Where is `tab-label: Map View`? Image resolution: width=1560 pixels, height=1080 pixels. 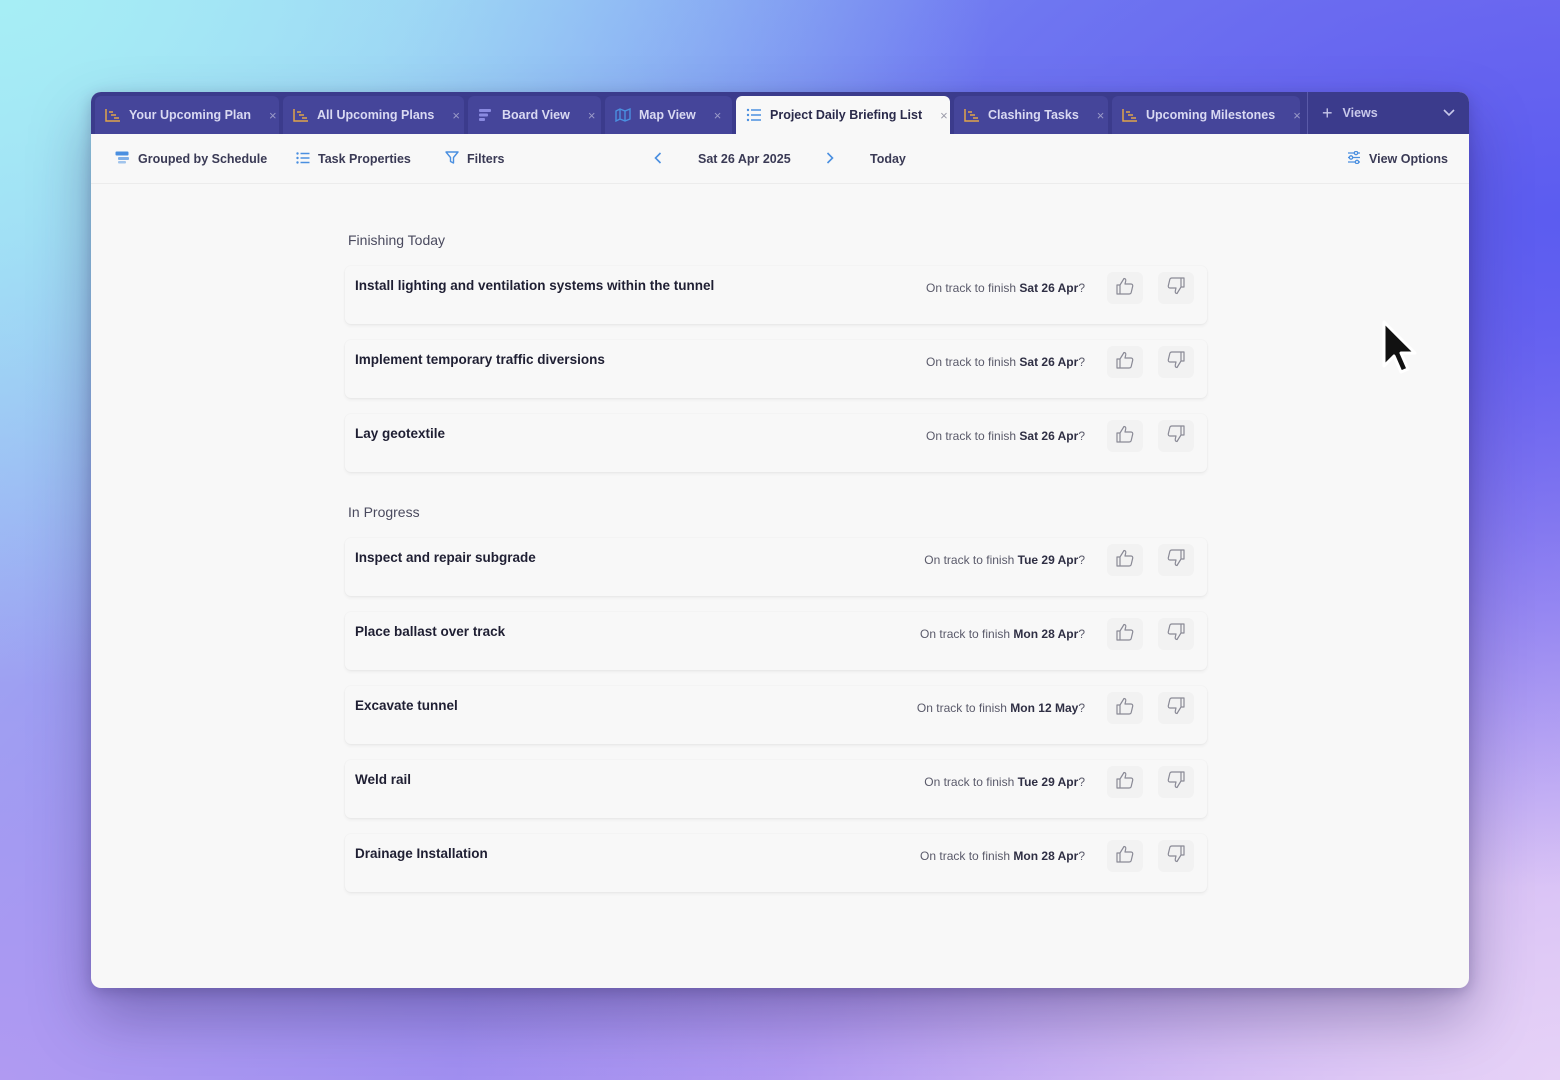
tab-label: Map View is located at coordinates (667, 115).